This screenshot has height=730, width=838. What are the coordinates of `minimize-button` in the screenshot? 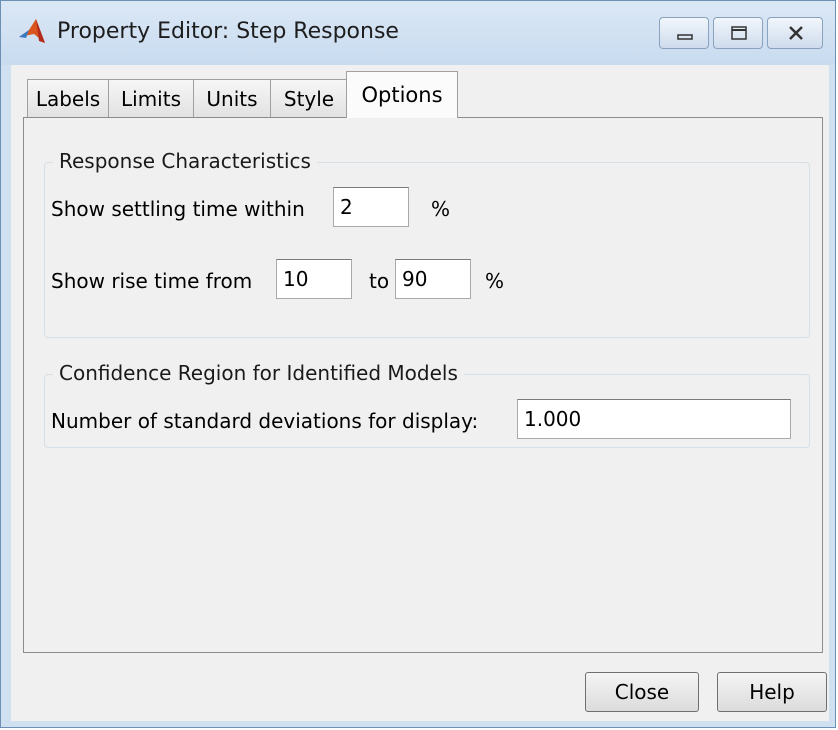 It's located at (684, 33).